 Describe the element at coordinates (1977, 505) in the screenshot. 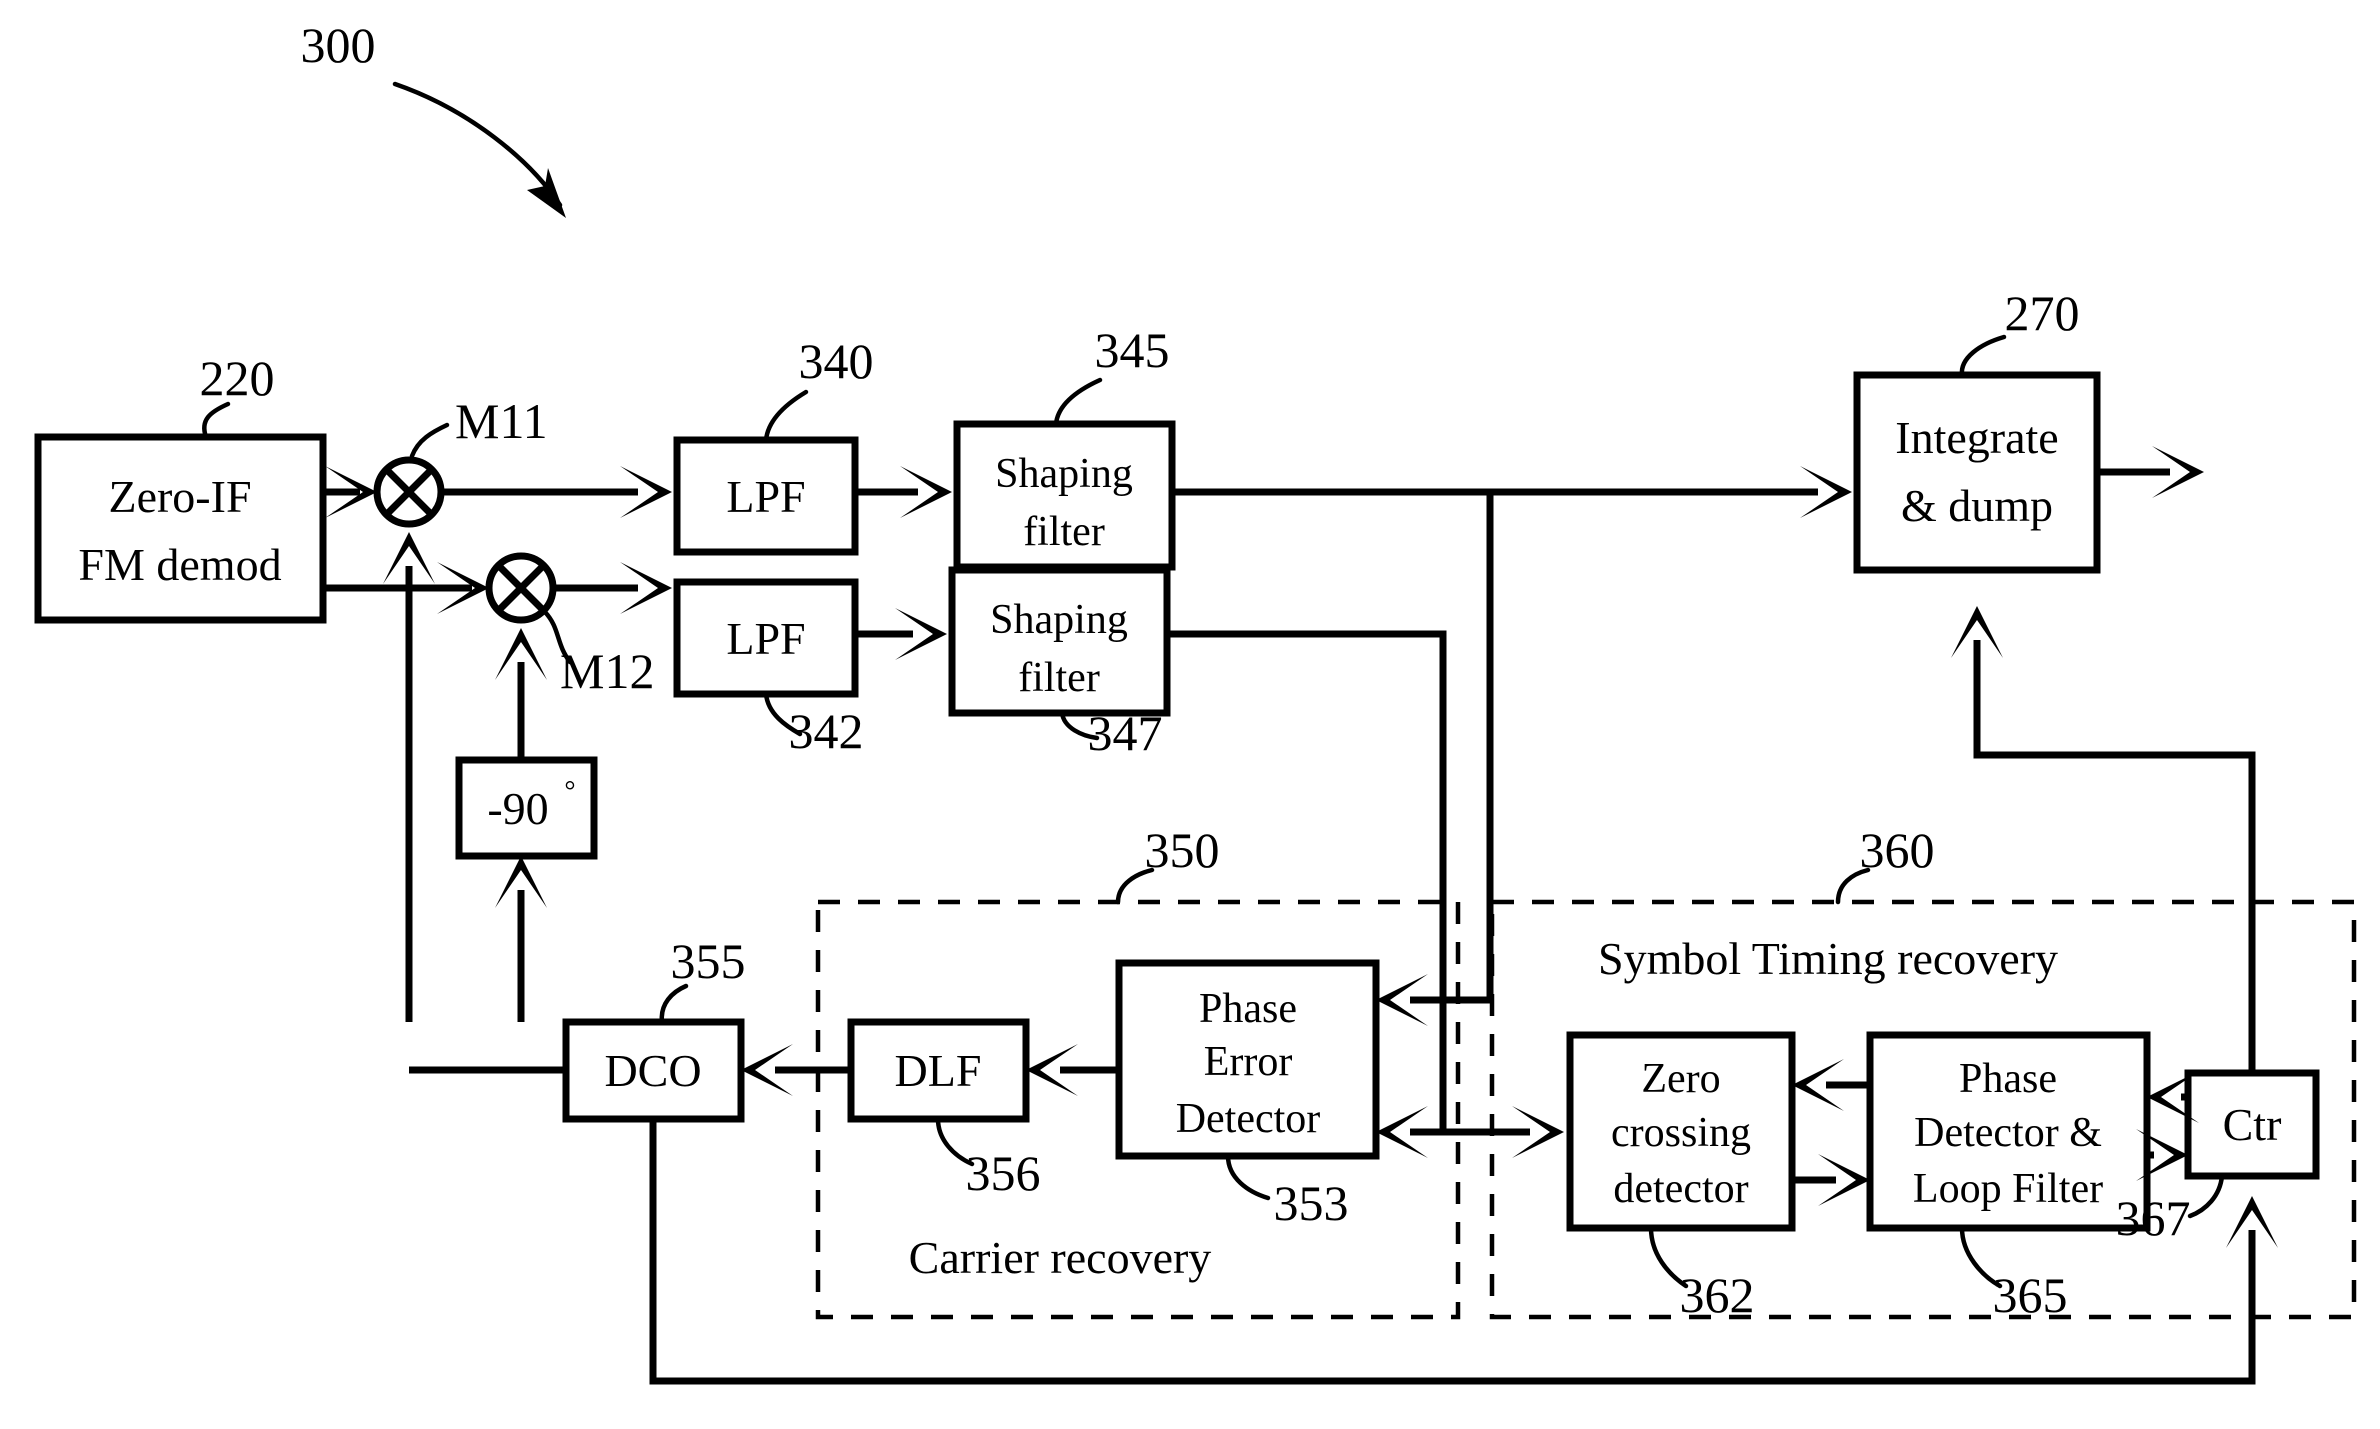

I see `integrate-label-line2: & dump` at that location.